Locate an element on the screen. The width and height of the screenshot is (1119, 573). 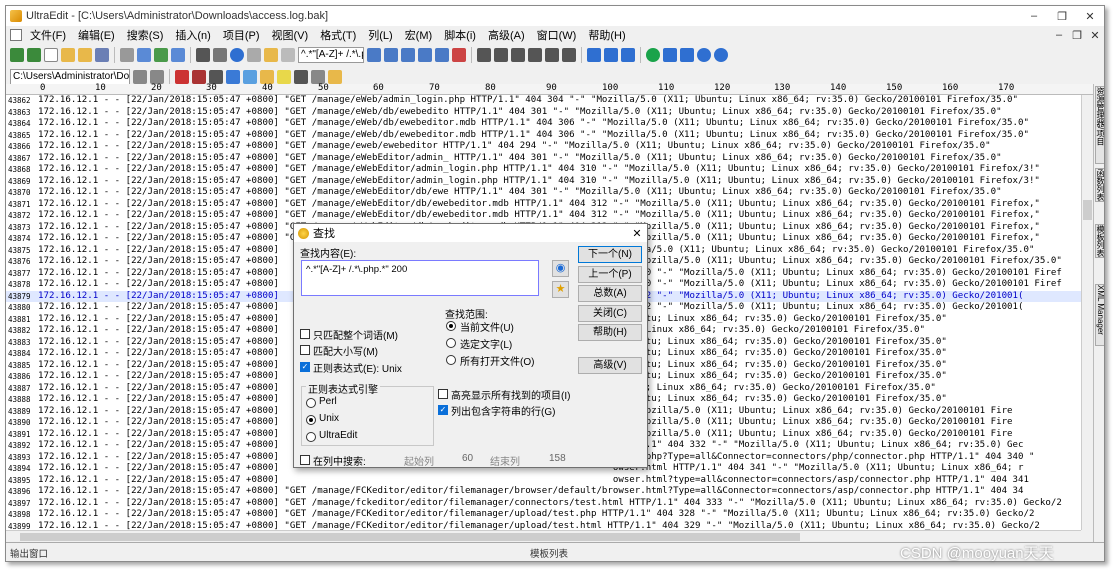
cascade-icon is located at coordinates (628, 55).